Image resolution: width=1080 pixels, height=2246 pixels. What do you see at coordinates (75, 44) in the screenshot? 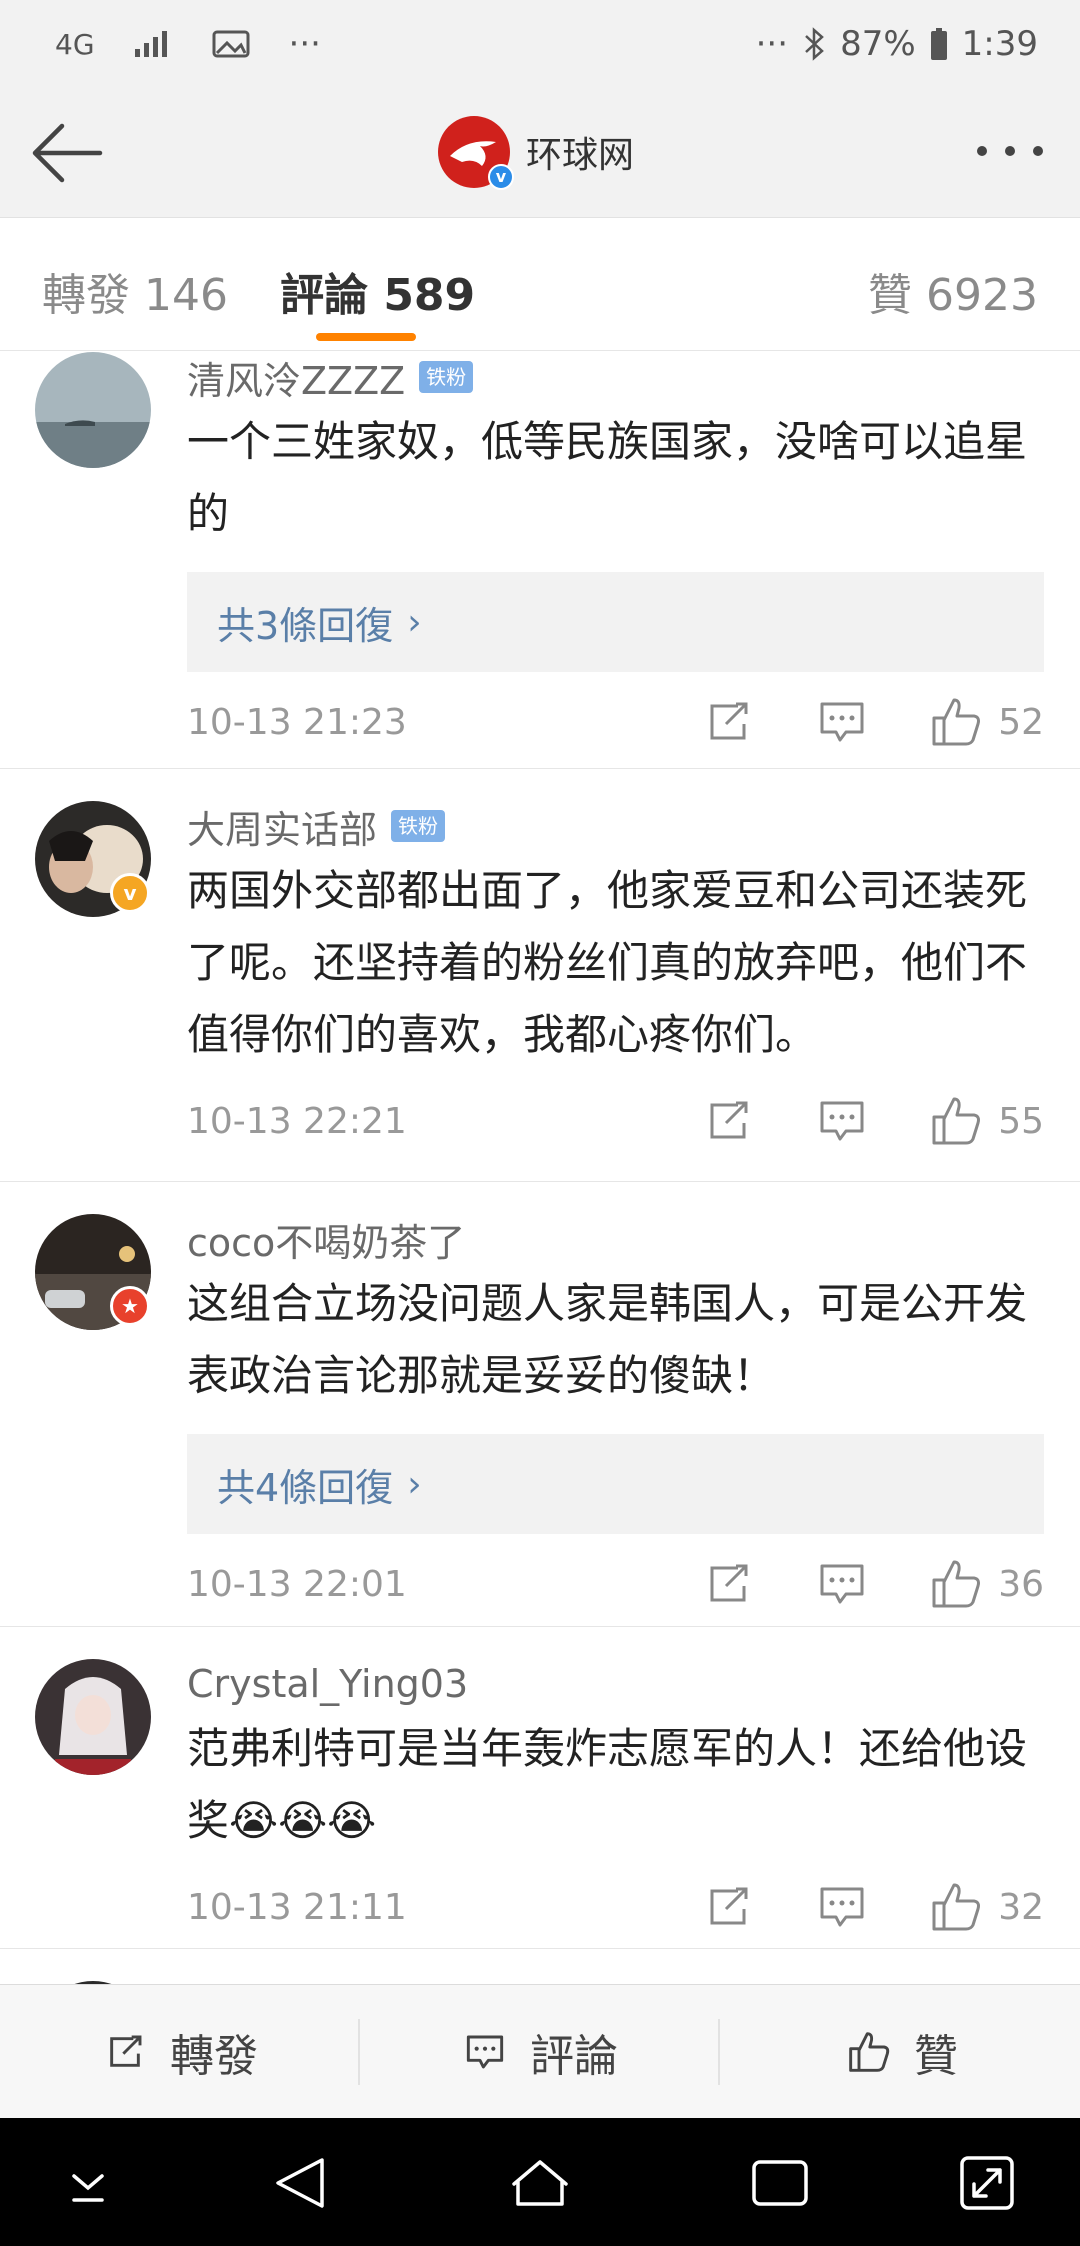
I see `network-indicator: 4G` at bounding box center [75, 44].